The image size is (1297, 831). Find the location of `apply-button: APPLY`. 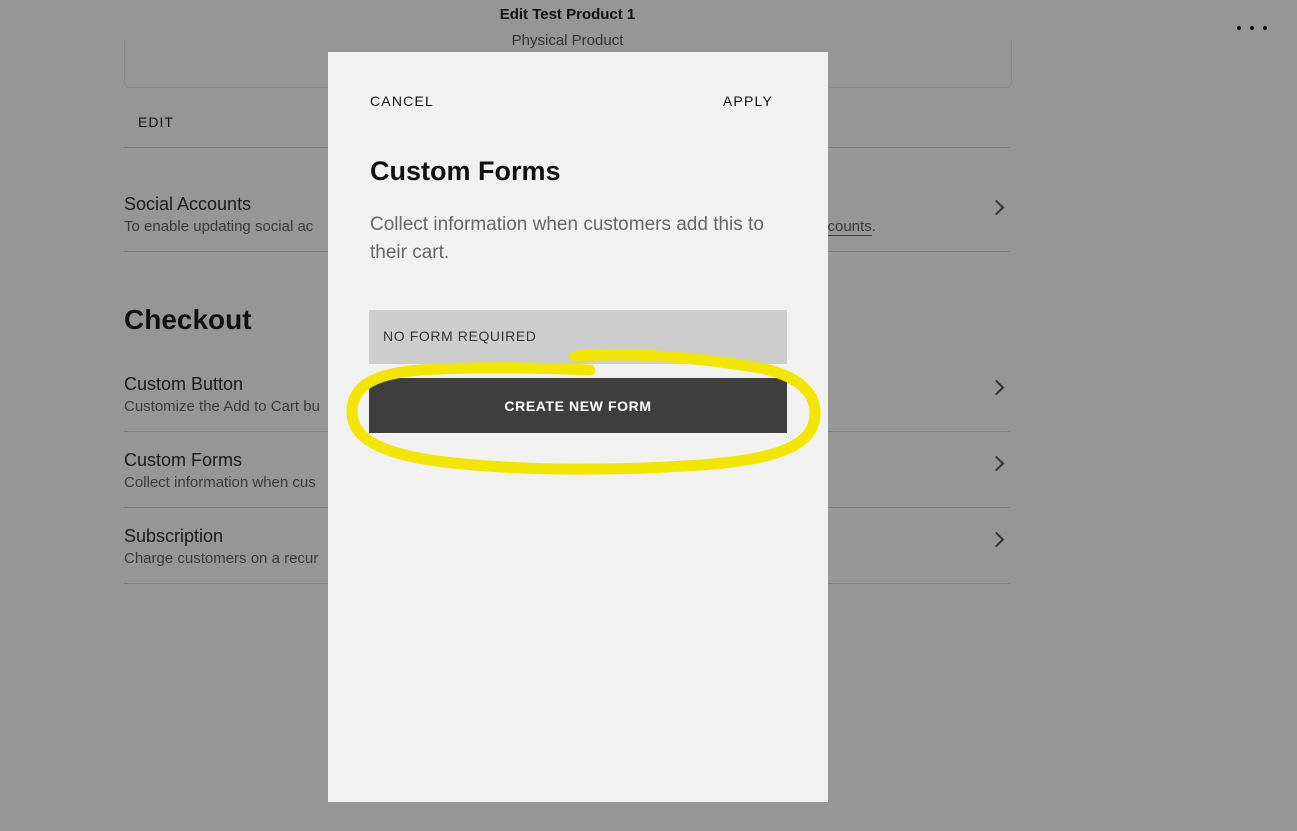

apply-button: APPLY is located at coordinates (748, 101).